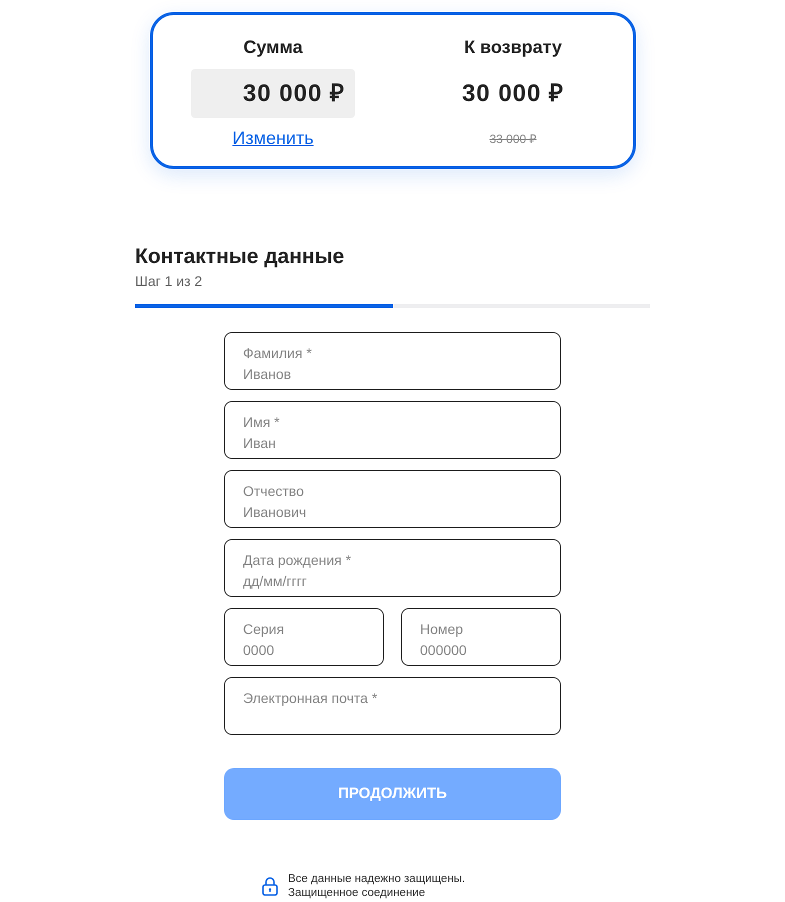 The height and width of the screenshot is (902, 785). What do you see at coordinates (277, 353) in the screenshot?
I see `field-label: Фамилия *` at bounding box center [277, 353].